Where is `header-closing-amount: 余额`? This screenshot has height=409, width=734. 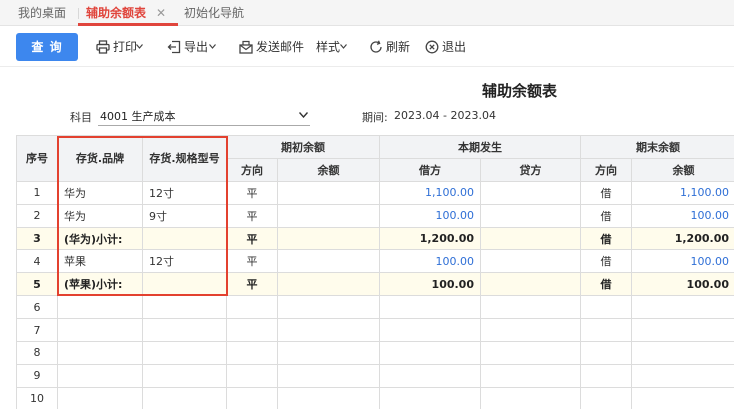
header-closing-amount: 余额 is located at coordinates (682, 169).